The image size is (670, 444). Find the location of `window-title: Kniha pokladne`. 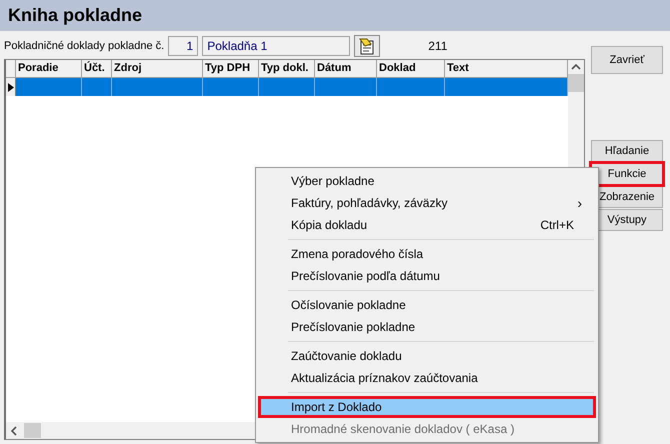

window-title: Kniha pokladne is located at coordinates (75, 15).